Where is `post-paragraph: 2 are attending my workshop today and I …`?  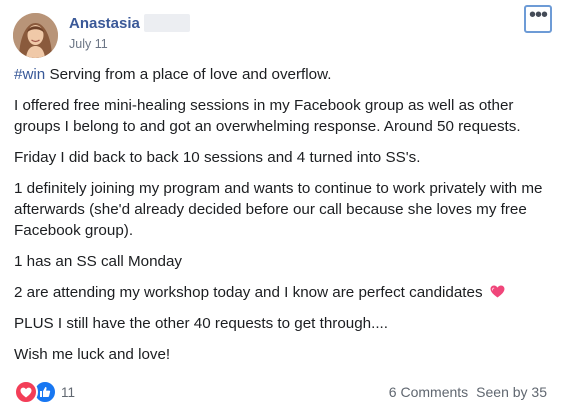
post-paragraph: 2 are attending my workshop today and I … is located at coordinates (284, 292).